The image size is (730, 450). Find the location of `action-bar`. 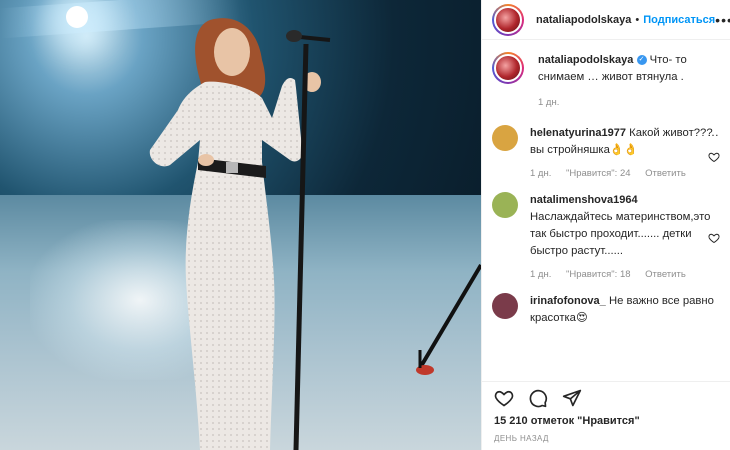

action-bar is located at coordinates (606, 397).